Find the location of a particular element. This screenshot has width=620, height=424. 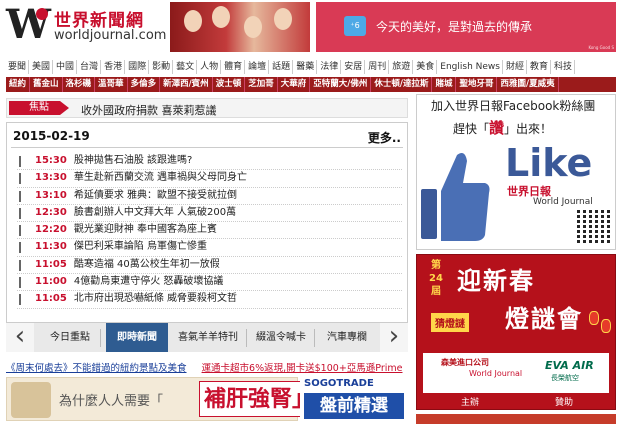

news-item: 13:10 希延債要求 雅典：歐盟不接受就拉倒 is located at coordinates (209, 196).